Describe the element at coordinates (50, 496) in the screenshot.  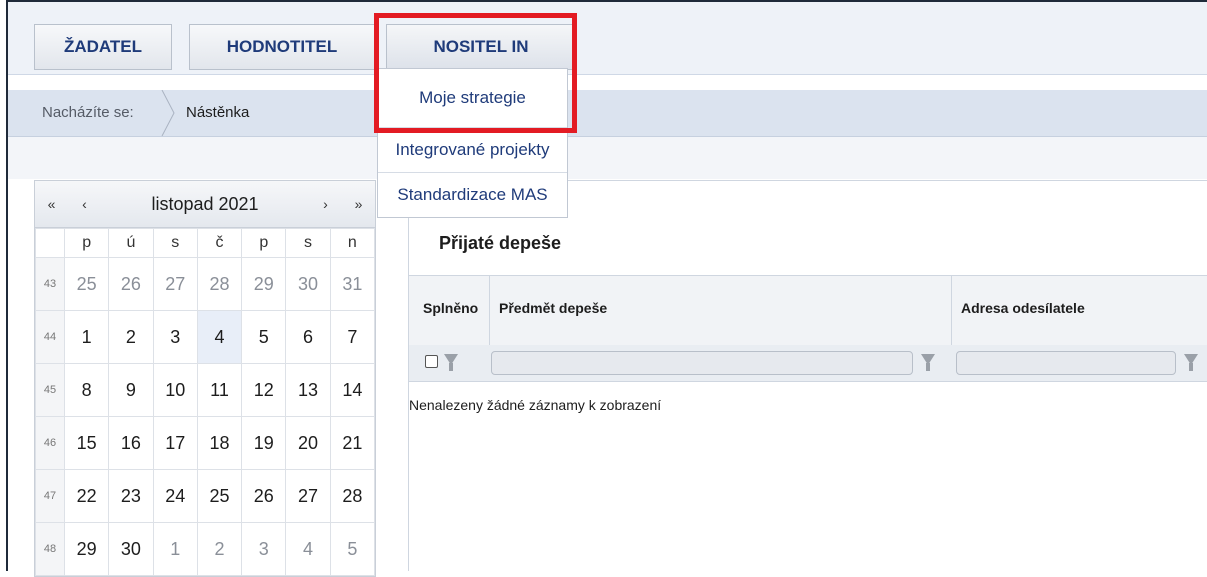
I see `week-number: 47` at that location.